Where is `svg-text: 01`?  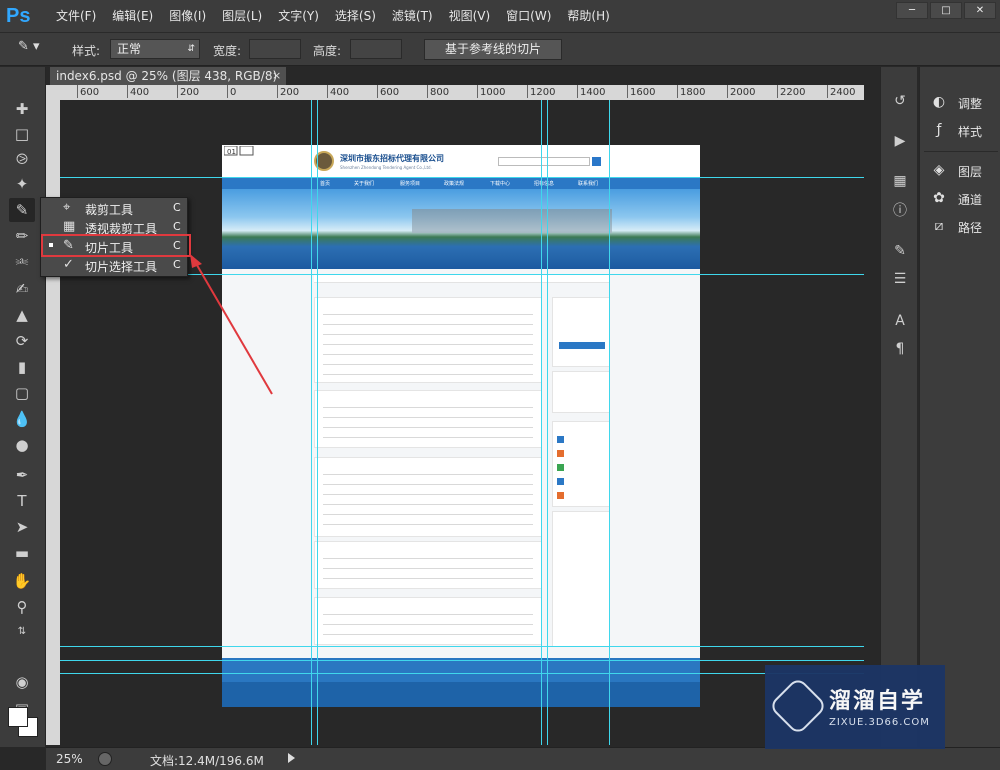 svg-text: 01 is located at coordinates (231, 152).